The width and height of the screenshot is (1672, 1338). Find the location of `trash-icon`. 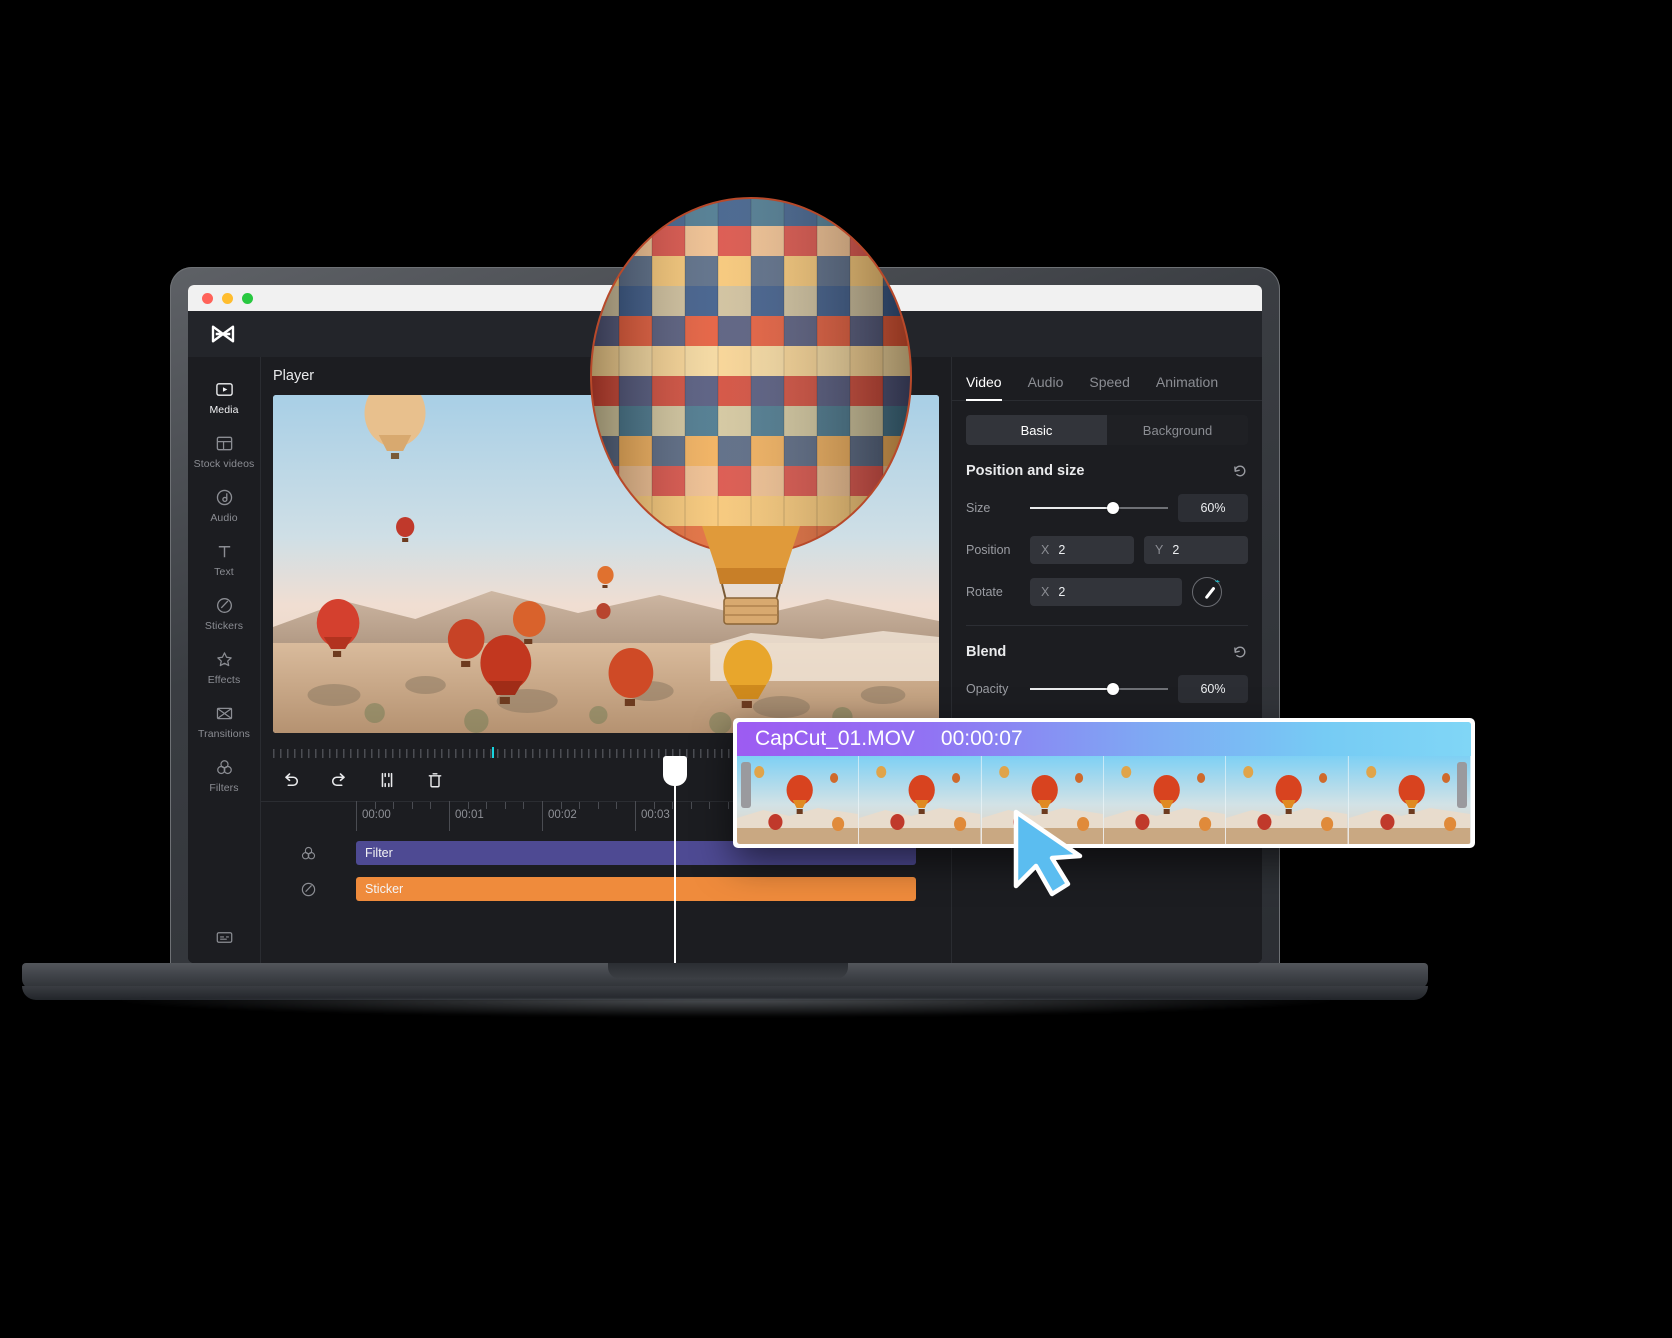

trash-icon is located at coordinates (435, 780).